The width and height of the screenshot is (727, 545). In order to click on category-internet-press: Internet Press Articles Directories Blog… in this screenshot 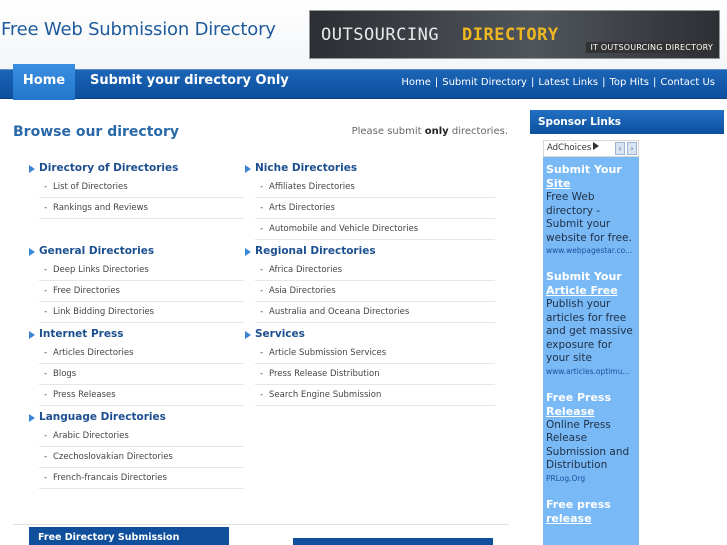, I will do `click(136, 366)`.